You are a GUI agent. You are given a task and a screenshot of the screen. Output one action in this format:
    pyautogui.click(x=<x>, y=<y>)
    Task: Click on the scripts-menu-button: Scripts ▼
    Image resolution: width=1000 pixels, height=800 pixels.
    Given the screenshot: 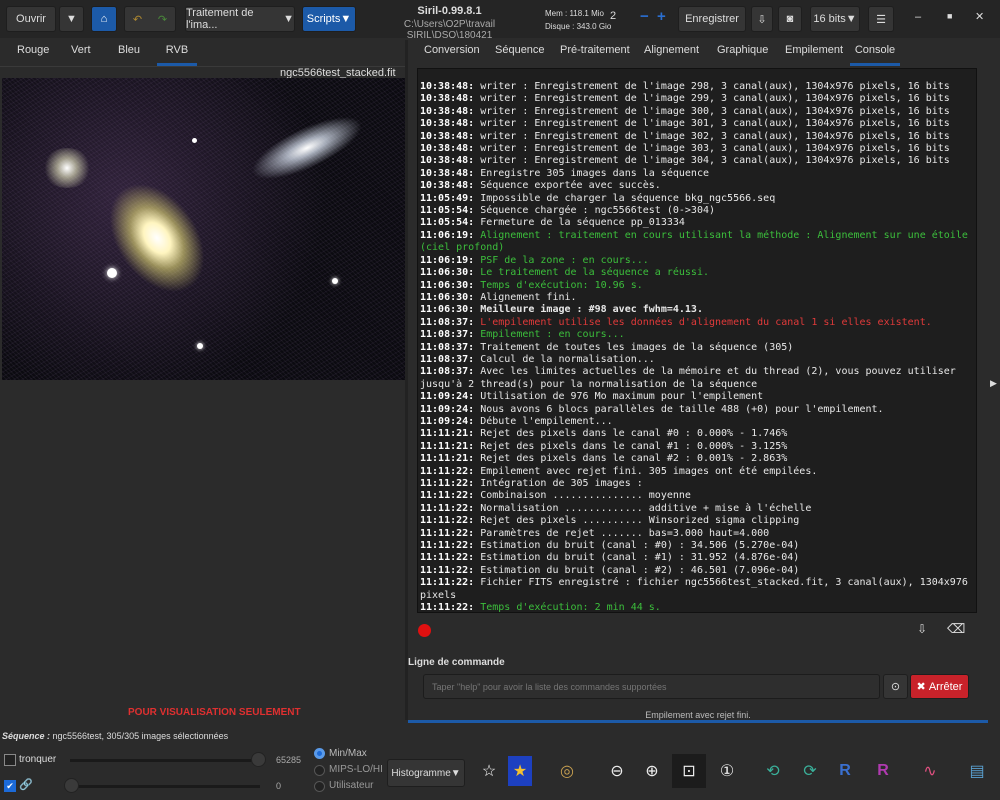 What is the action you would take?
    pyautogui.click(x=329, y=19)
    